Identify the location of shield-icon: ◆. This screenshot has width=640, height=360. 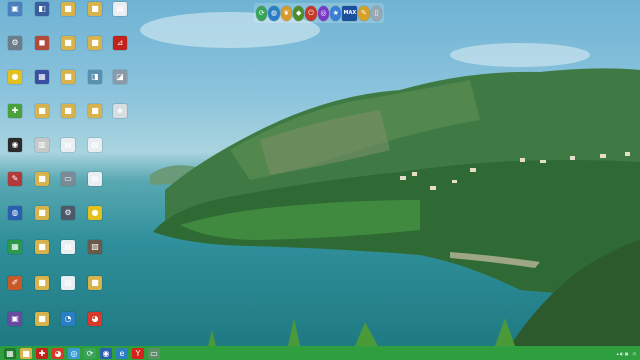
(299, 13).